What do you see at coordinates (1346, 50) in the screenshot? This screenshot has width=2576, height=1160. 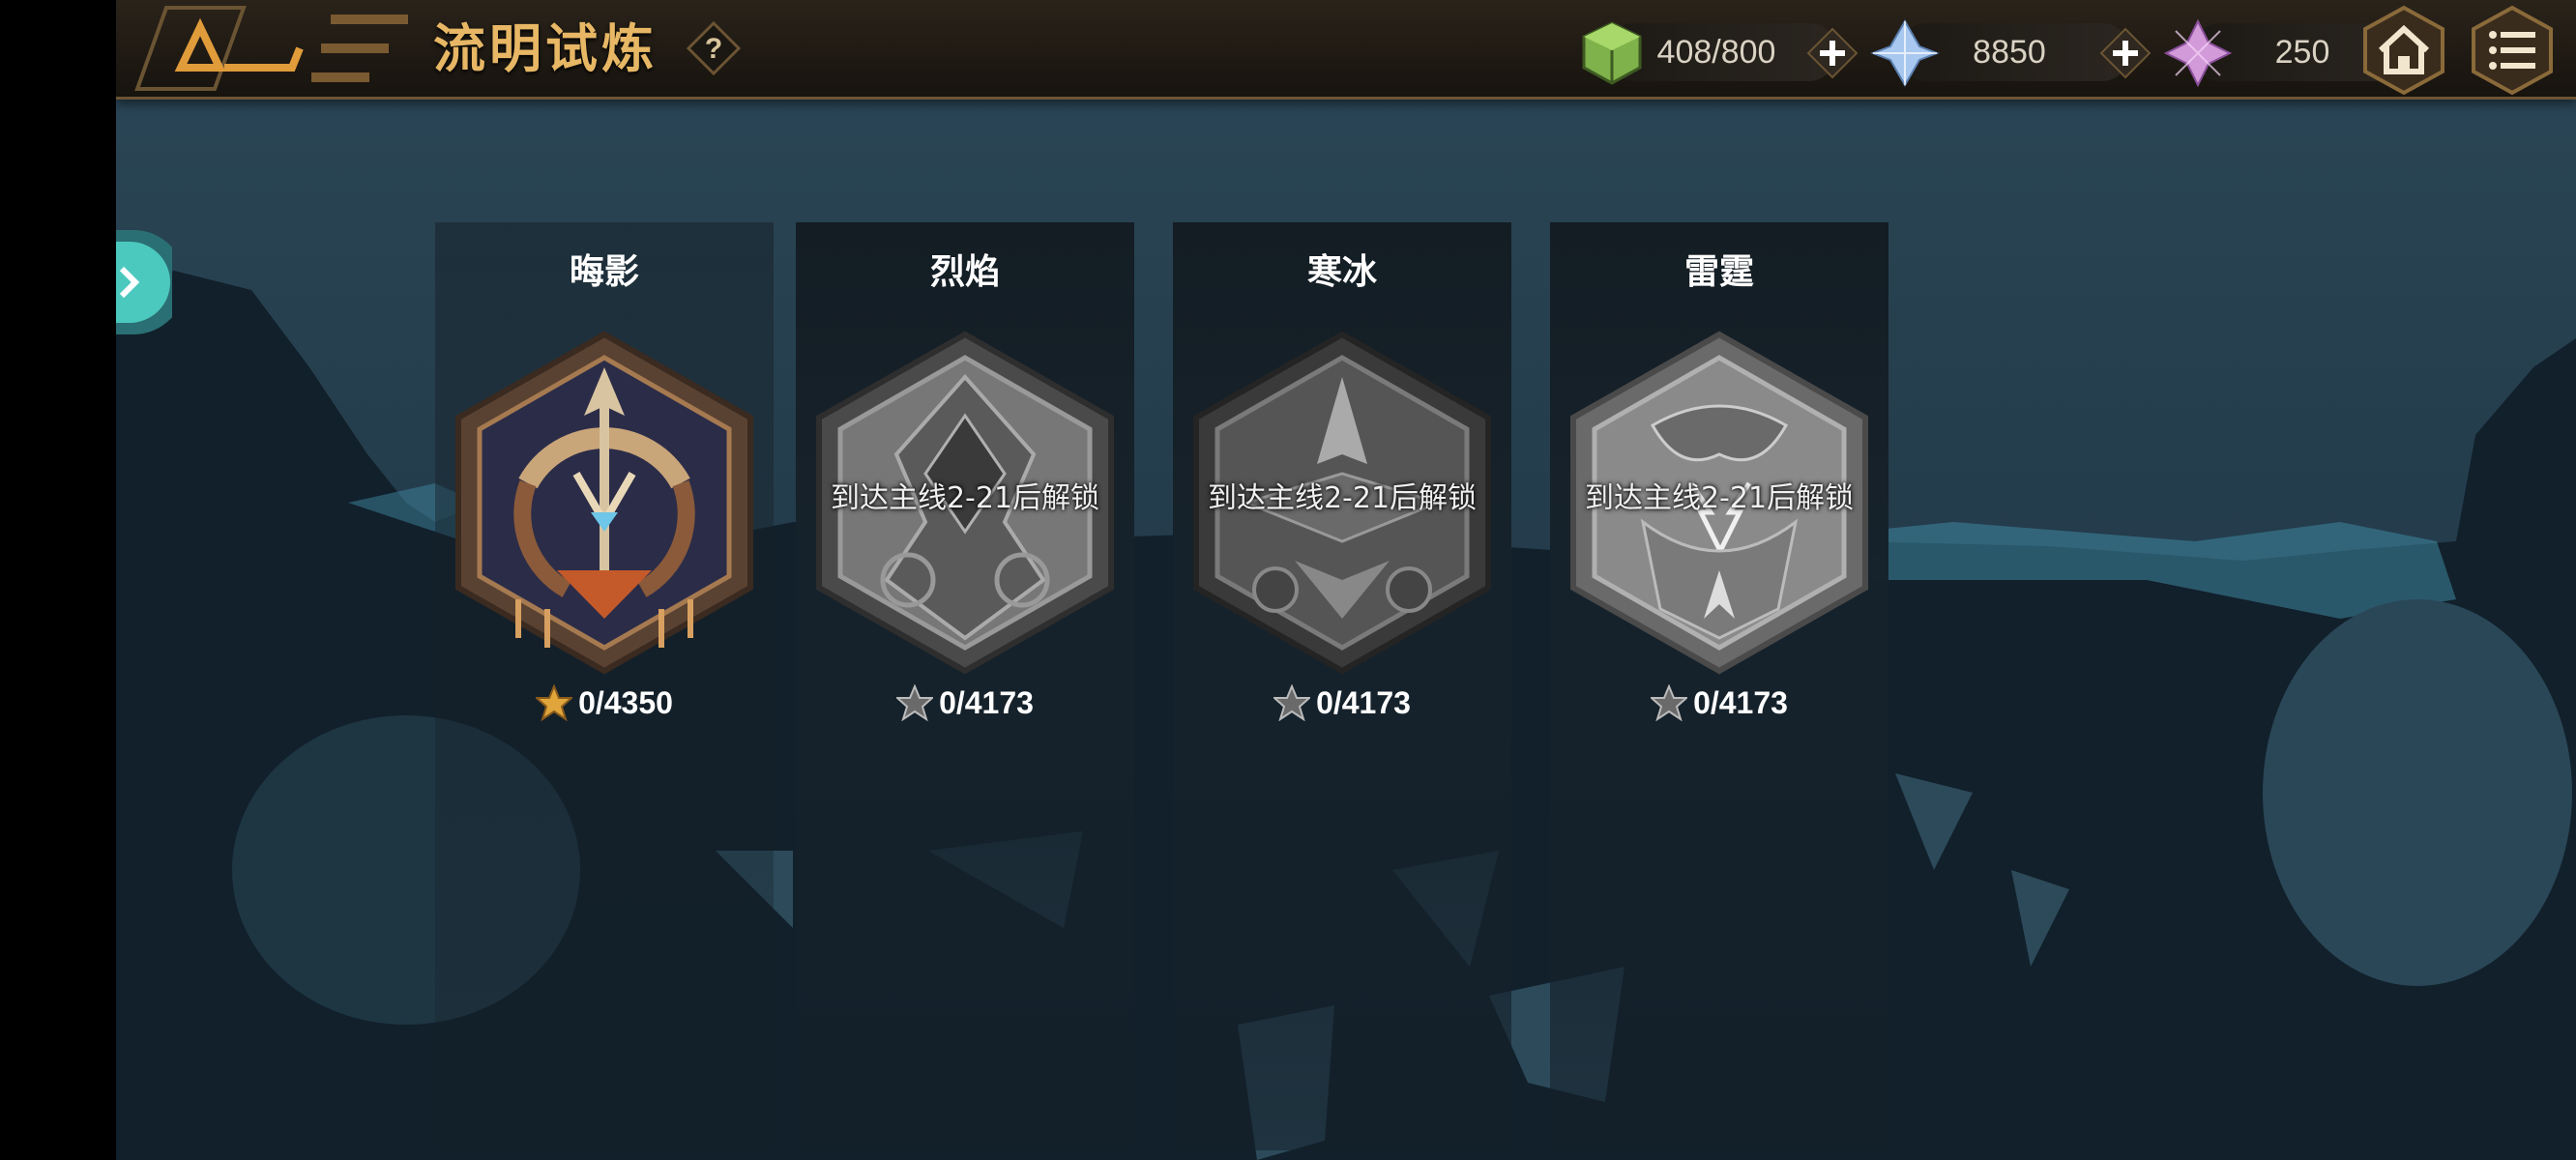 I see `top-bar: 流明试炼 ? 408/800 8850 250` at bounding box center [1346, 50].